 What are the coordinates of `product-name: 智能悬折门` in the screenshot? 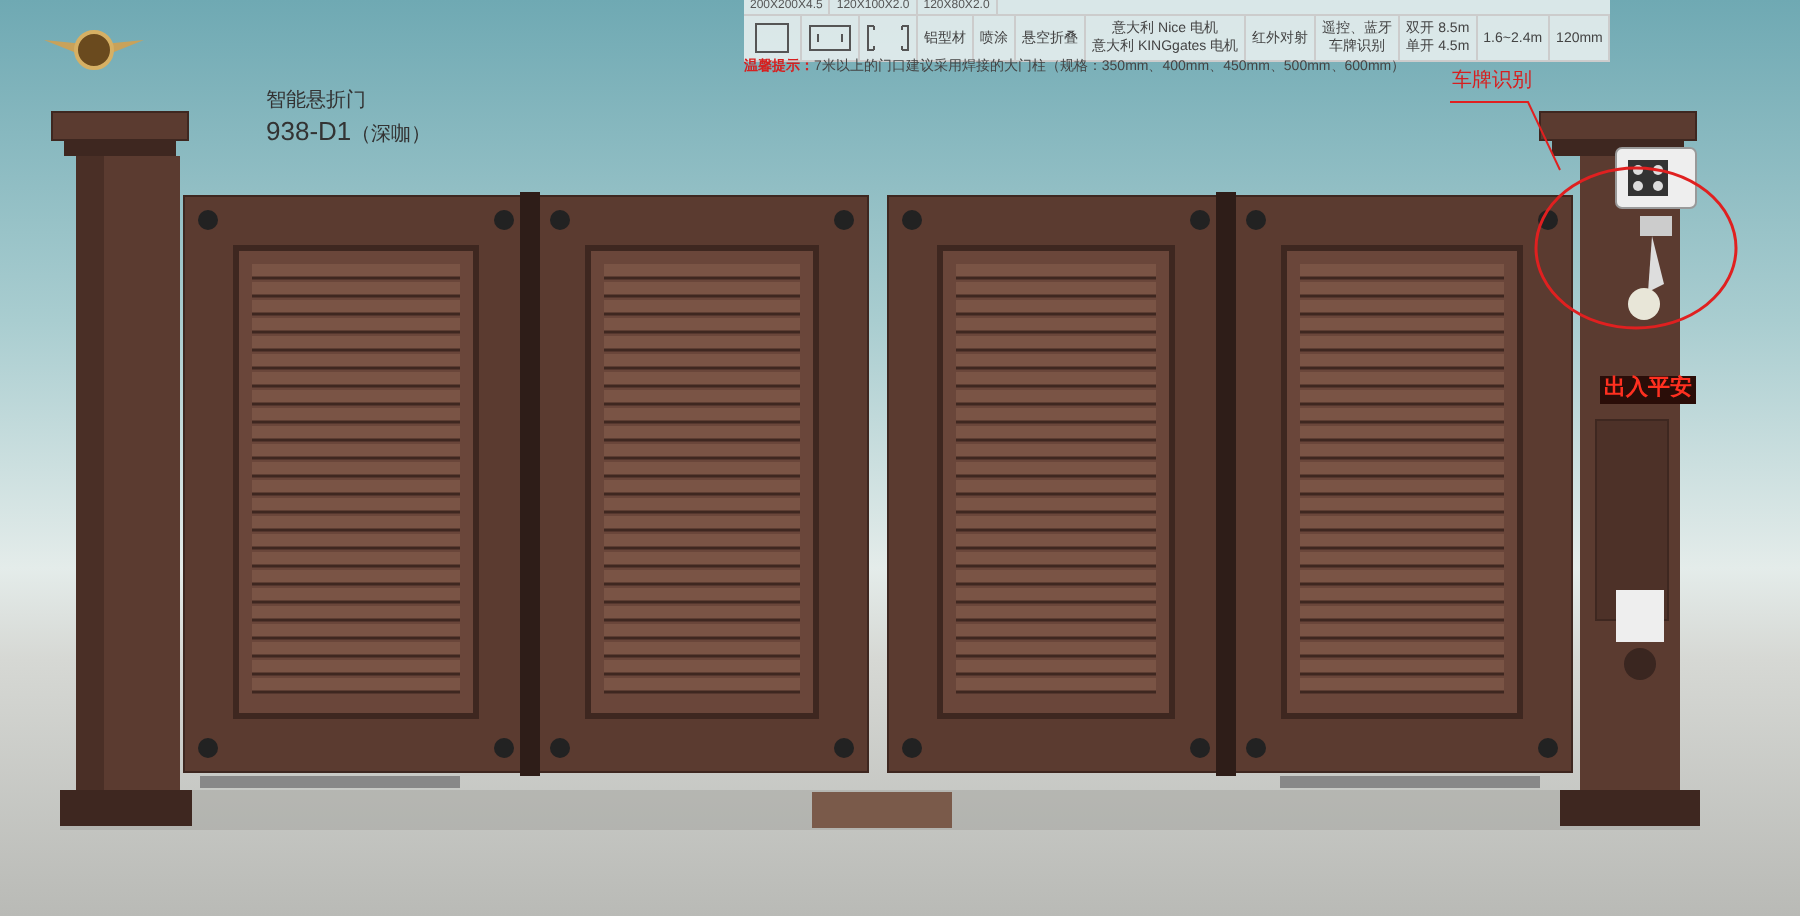 It's located at (317, 102).